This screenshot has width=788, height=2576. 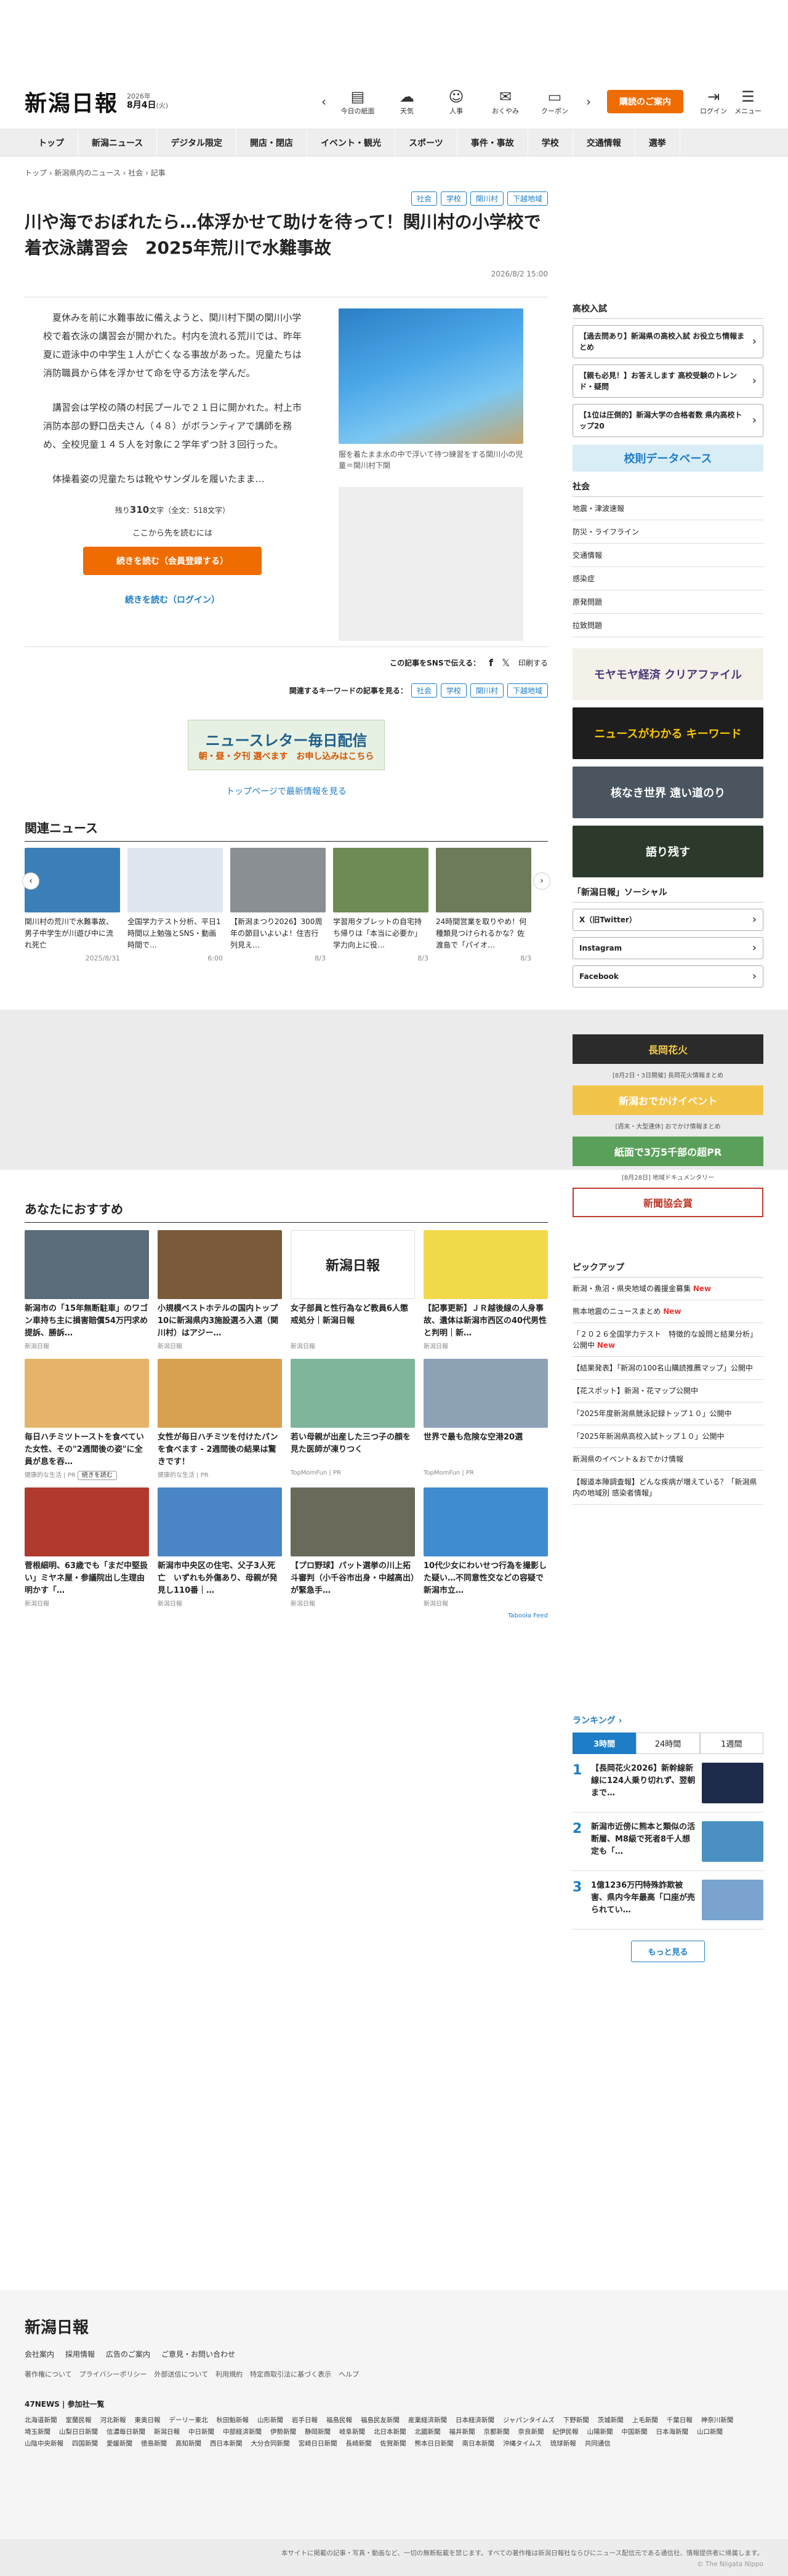 I want to click on footer-link: ご意見・お問い合わせ, so click(x=198, y=2354).